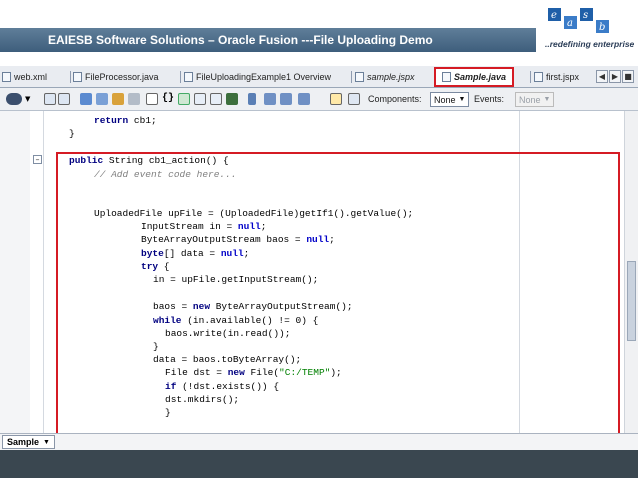 The height and width of the screenshot is (478, 638). What do you see at coordinates (480, 77) in the screenshot?
I see `tab-label: Sample.java` at bounding box center [480, 77].